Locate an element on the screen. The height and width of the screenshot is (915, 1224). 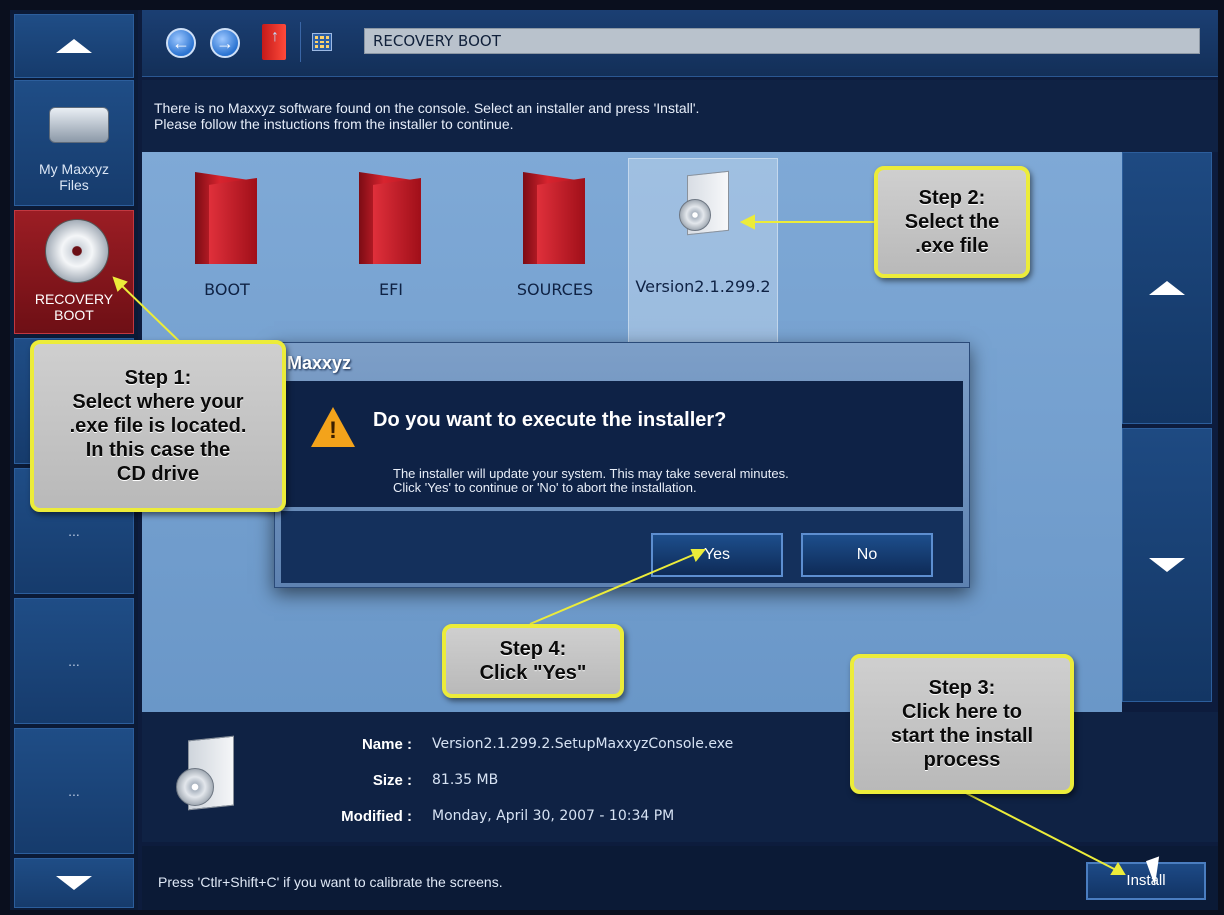
view-grid-icon is located at coordinates (322, 42).